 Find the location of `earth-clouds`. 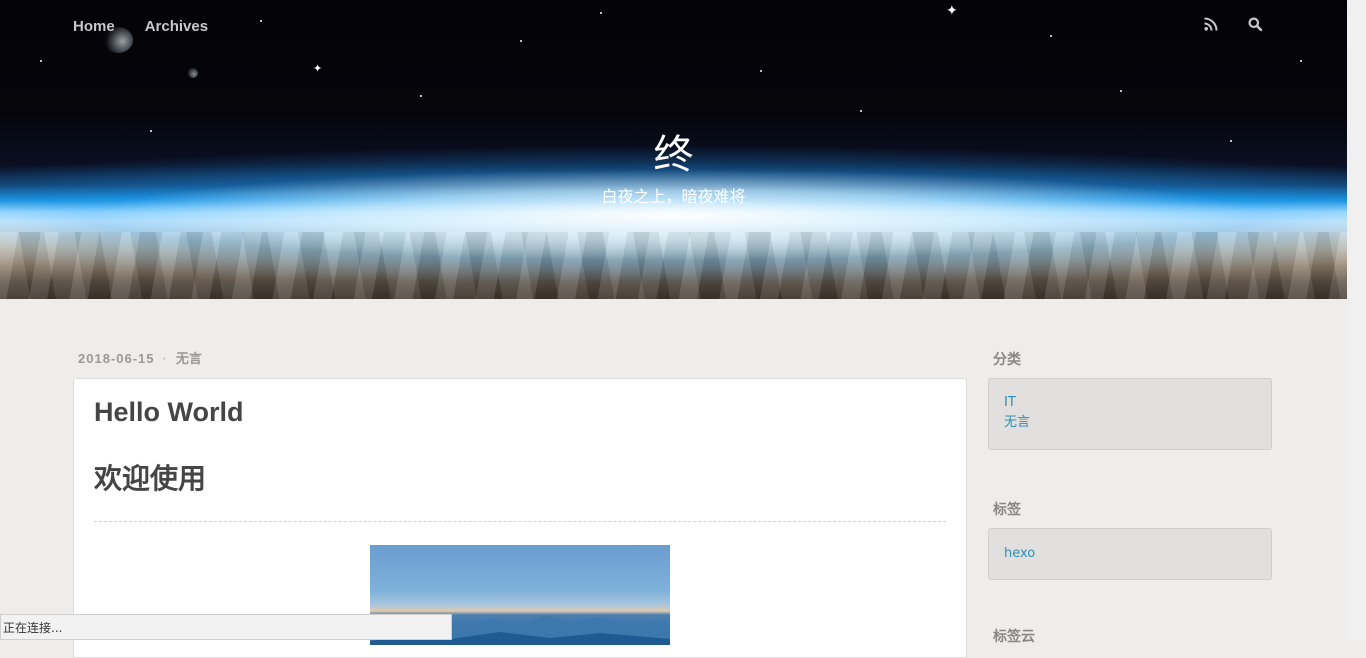

earth-clouds is located at coordinates (673, 265).